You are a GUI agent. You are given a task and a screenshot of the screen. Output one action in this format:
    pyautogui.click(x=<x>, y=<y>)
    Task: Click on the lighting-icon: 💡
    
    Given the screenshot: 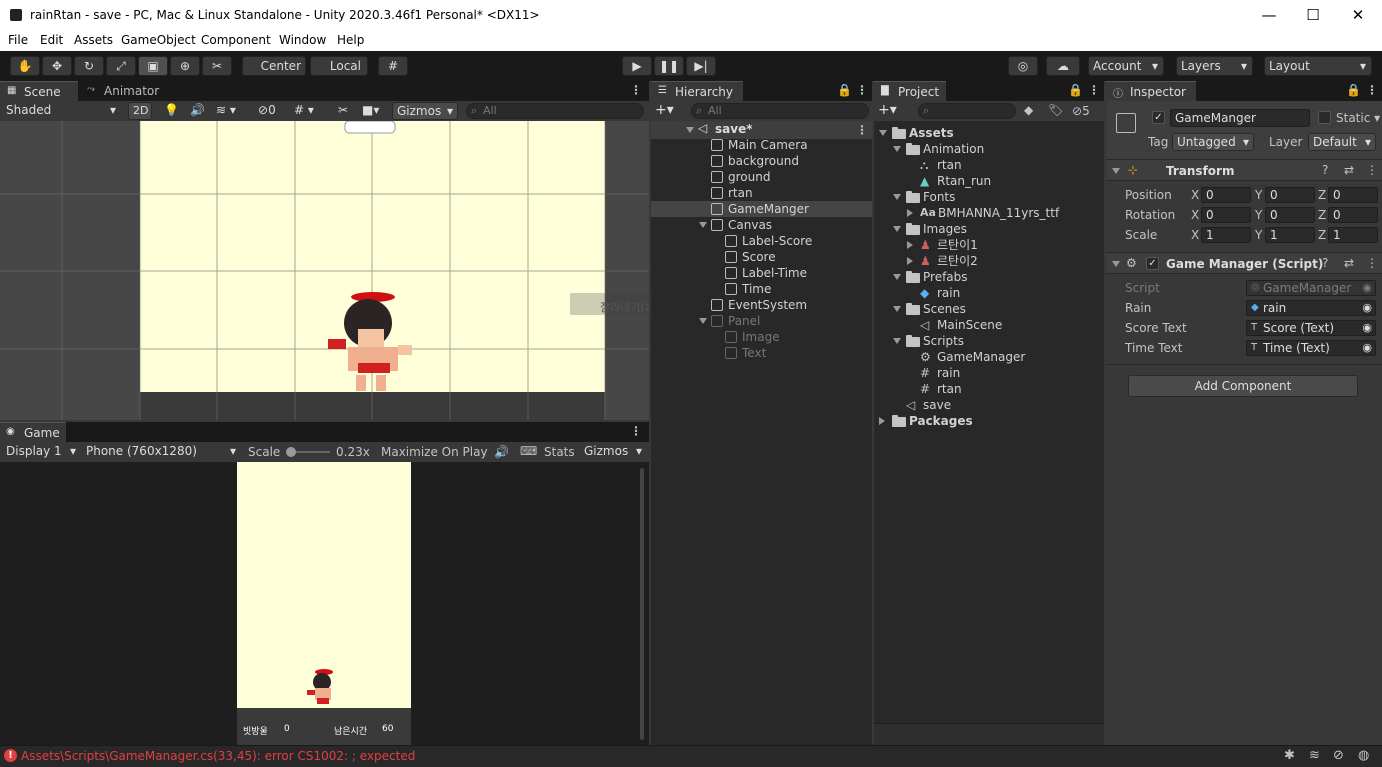 What is the action you would take?
    pyautogui.click(x=171, y=111)
    